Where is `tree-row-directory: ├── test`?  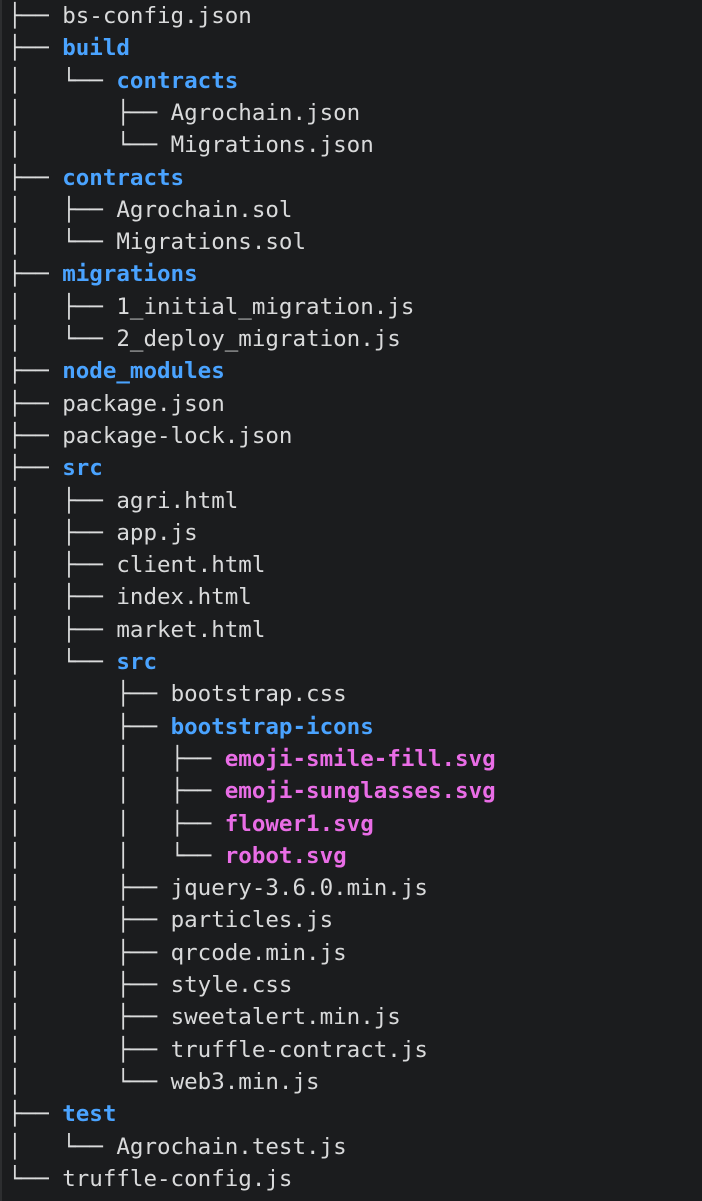
tree-row-directory: ├── test is located at coordinates (62, 1114).